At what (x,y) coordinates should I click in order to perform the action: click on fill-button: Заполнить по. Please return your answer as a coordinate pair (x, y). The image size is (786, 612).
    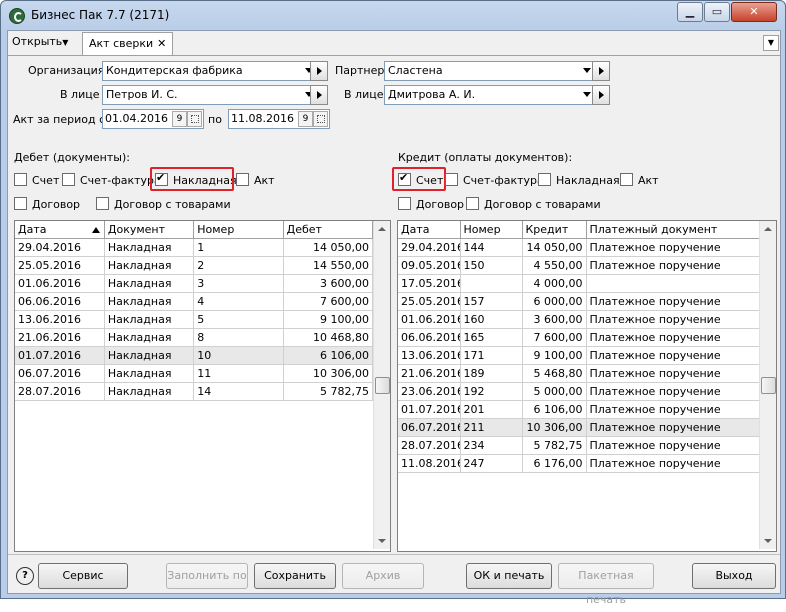
    Looking at the image, I should click on (207, 576).